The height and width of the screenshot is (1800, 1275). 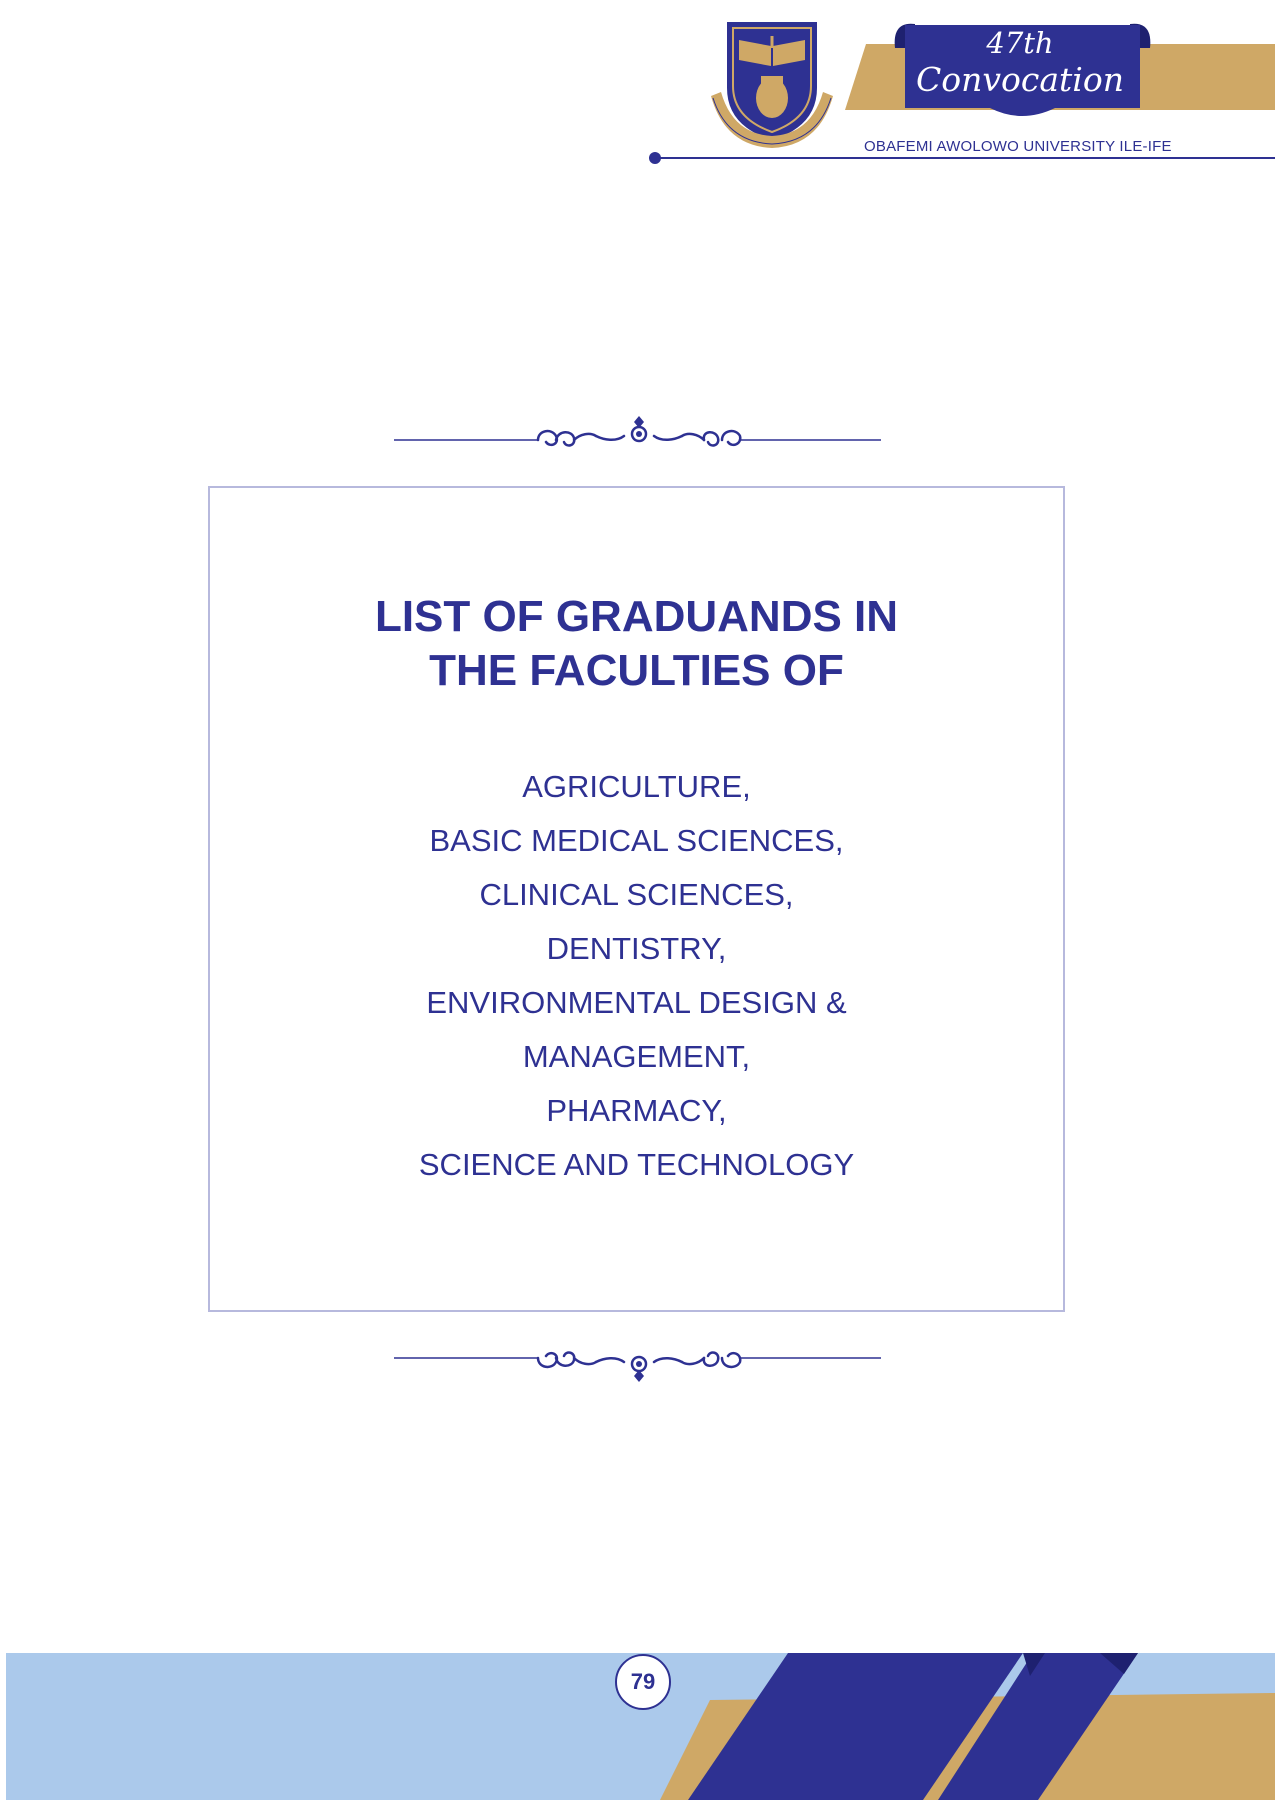 What do you see at coordinates (1018, 146) in the screenshot?
I see `university-name: OBAFEMI AWOLOWO UNIVERSITY ILE-IFE` at bounding box center [1018, 146].